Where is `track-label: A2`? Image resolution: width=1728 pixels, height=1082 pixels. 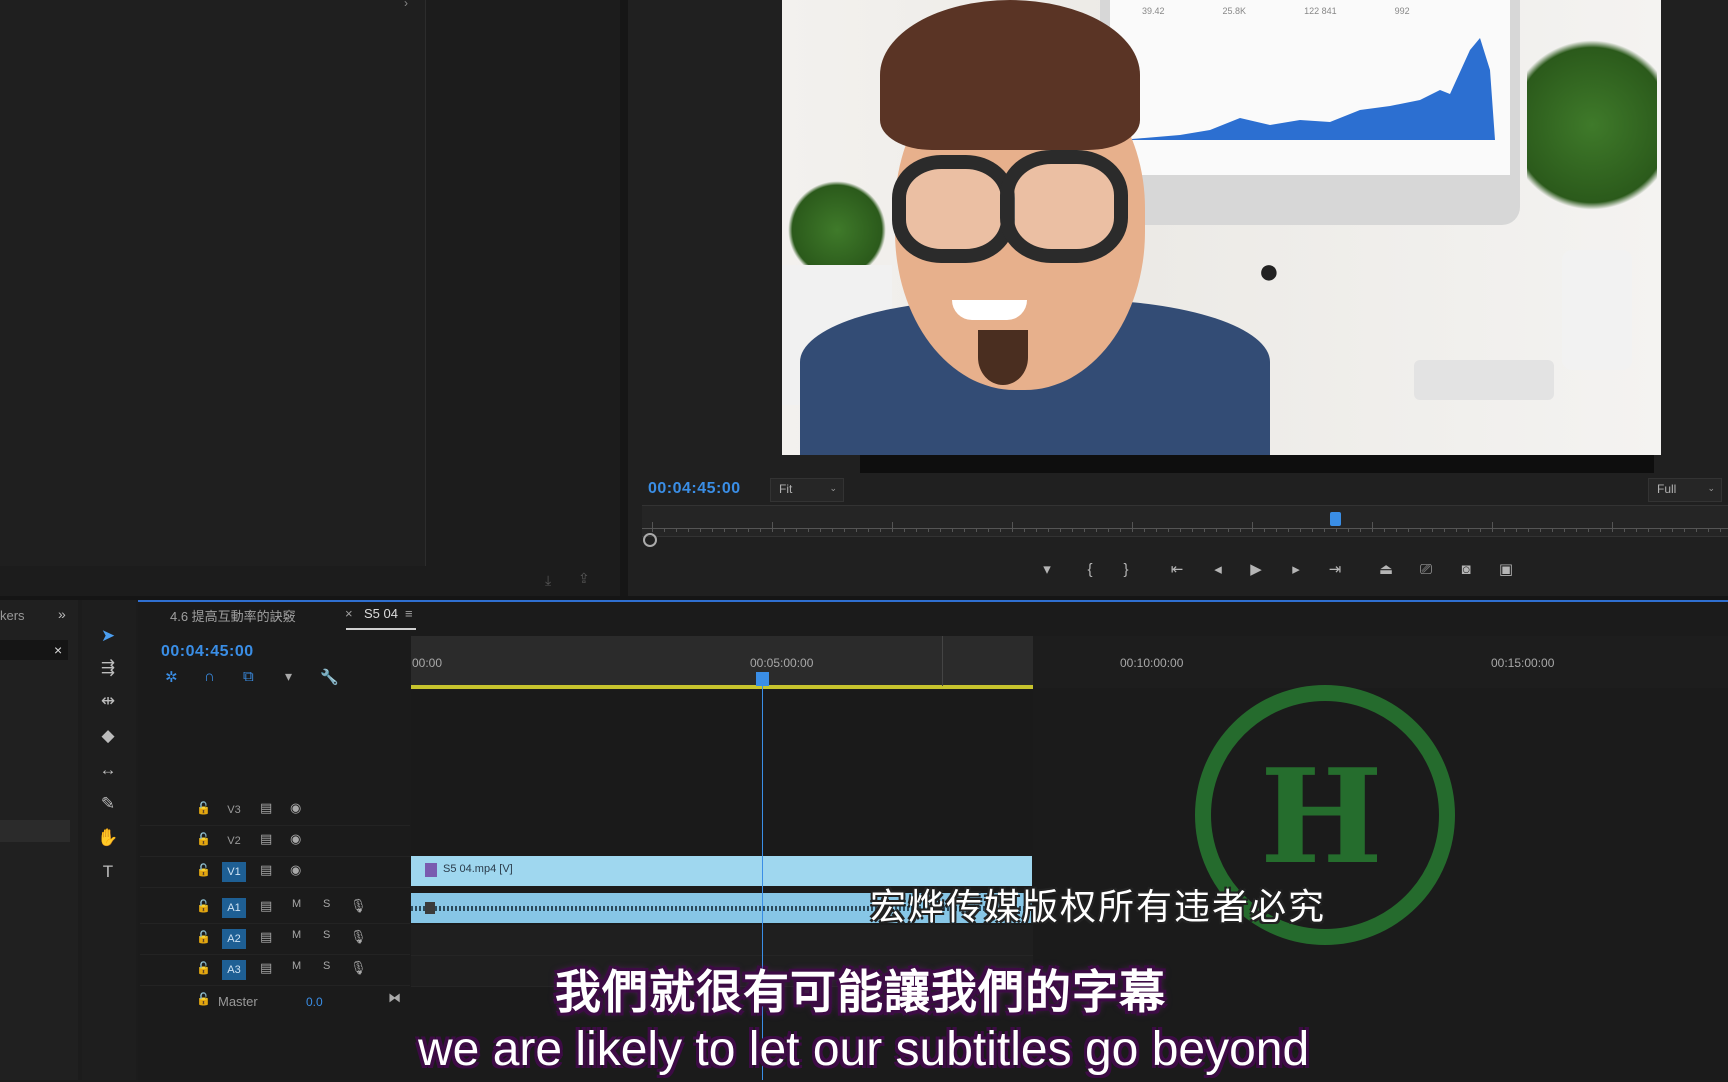
track-label: A2 is located at coordinates (234, 939).